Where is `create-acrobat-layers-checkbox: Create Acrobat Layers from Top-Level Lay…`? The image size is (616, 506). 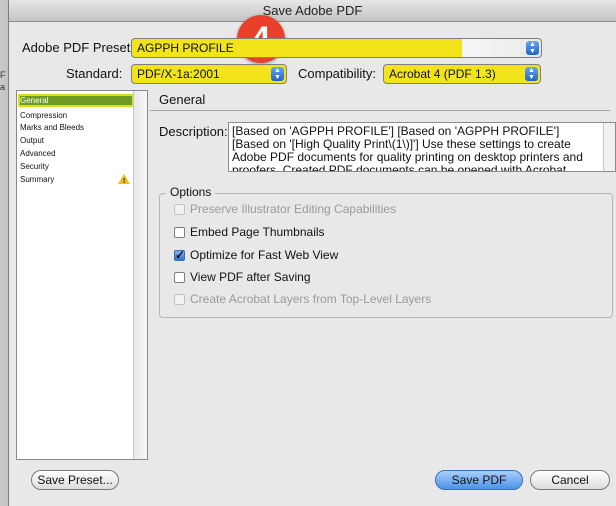 create-acrobat-layers-checkbox: Create Acrobat Layers from Top-Level Lay… is located at coordinates (302, 300).